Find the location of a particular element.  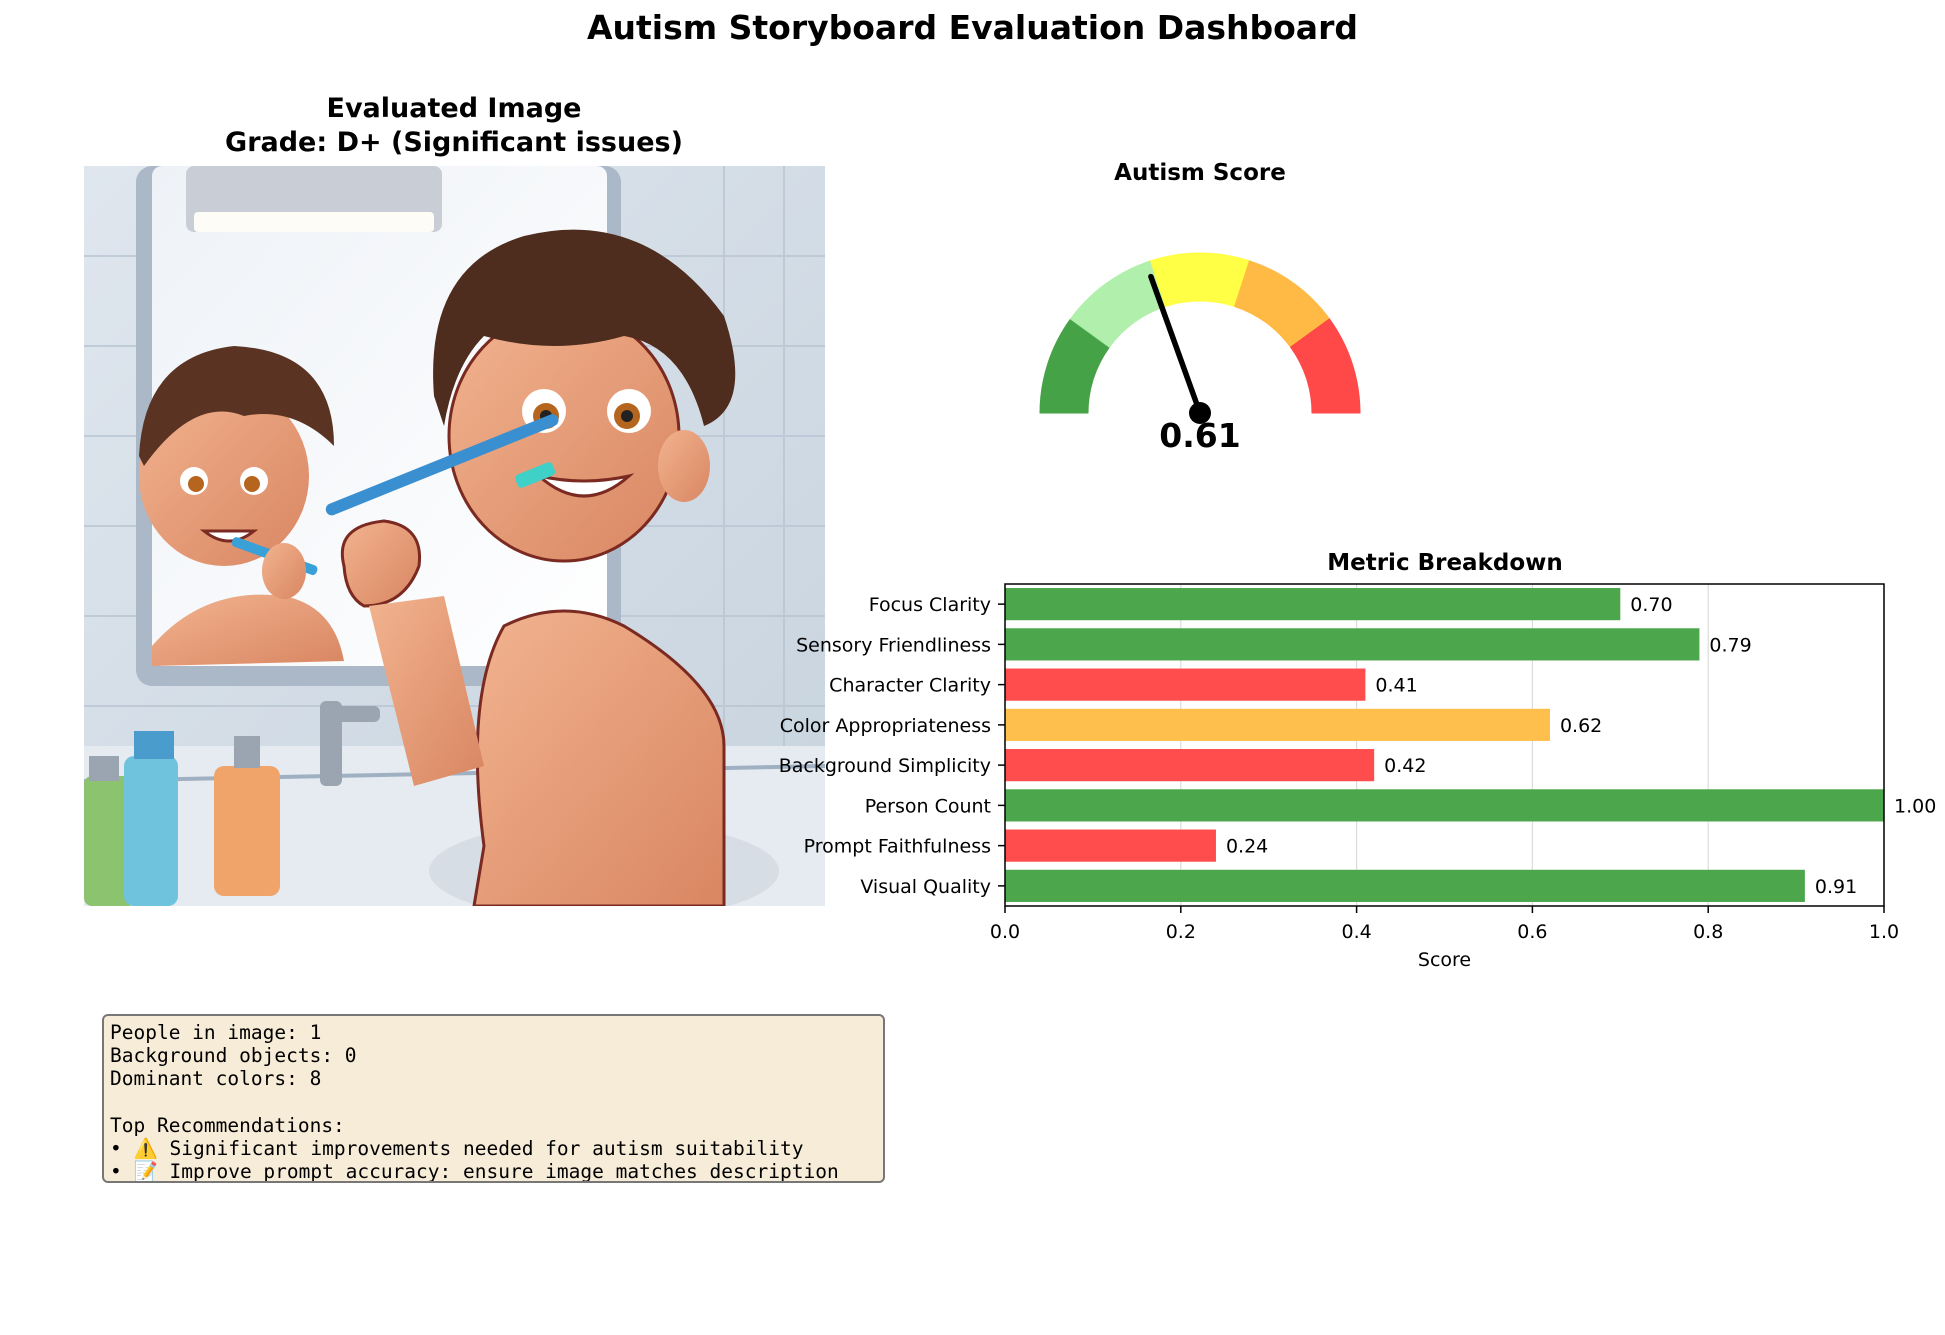

category-label: Person Count is located at coordinates (928, 806).